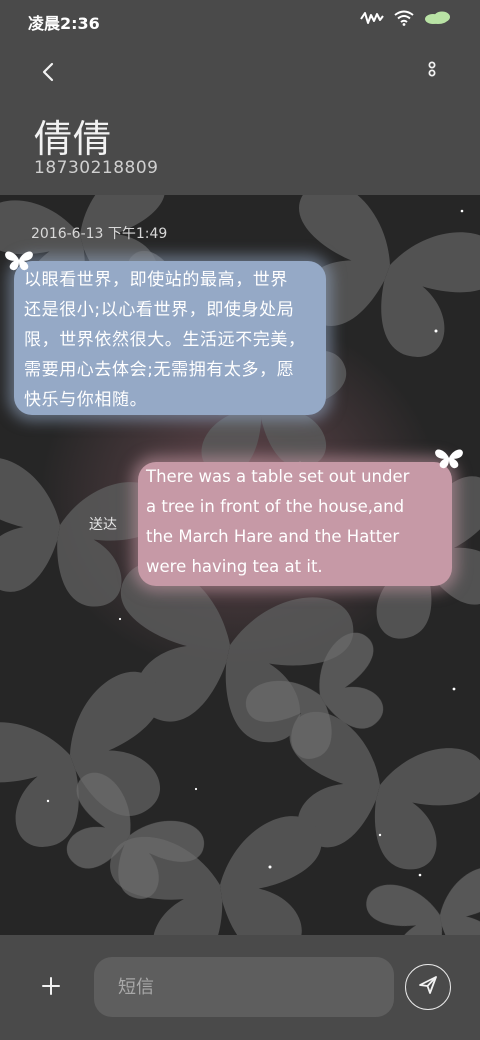  I want to click on message-timestamp: 2016-6-13 下午1:49, so click(99, 234).